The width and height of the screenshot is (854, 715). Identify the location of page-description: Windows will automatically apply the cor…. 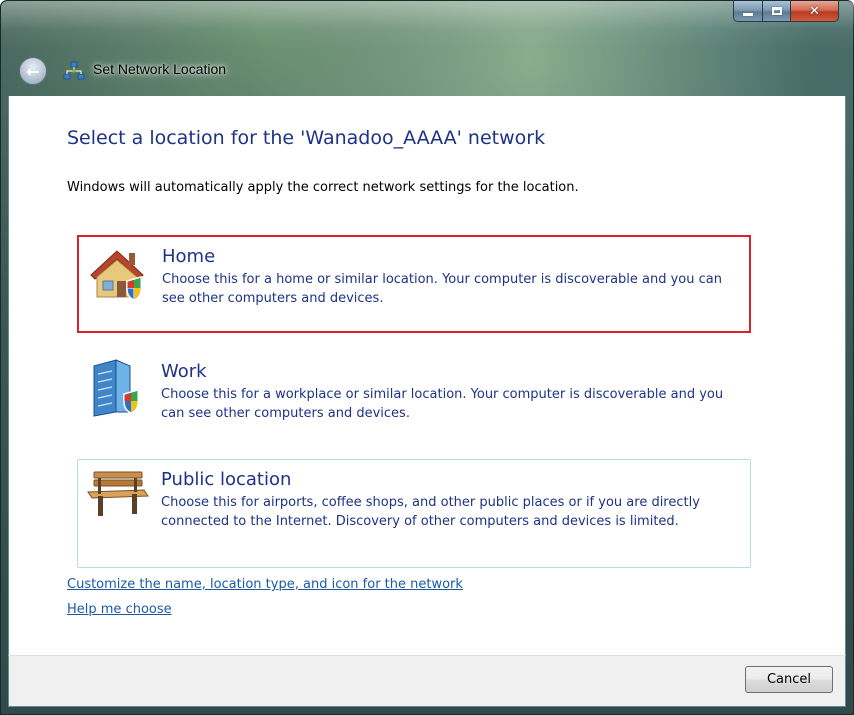
(323, 187).